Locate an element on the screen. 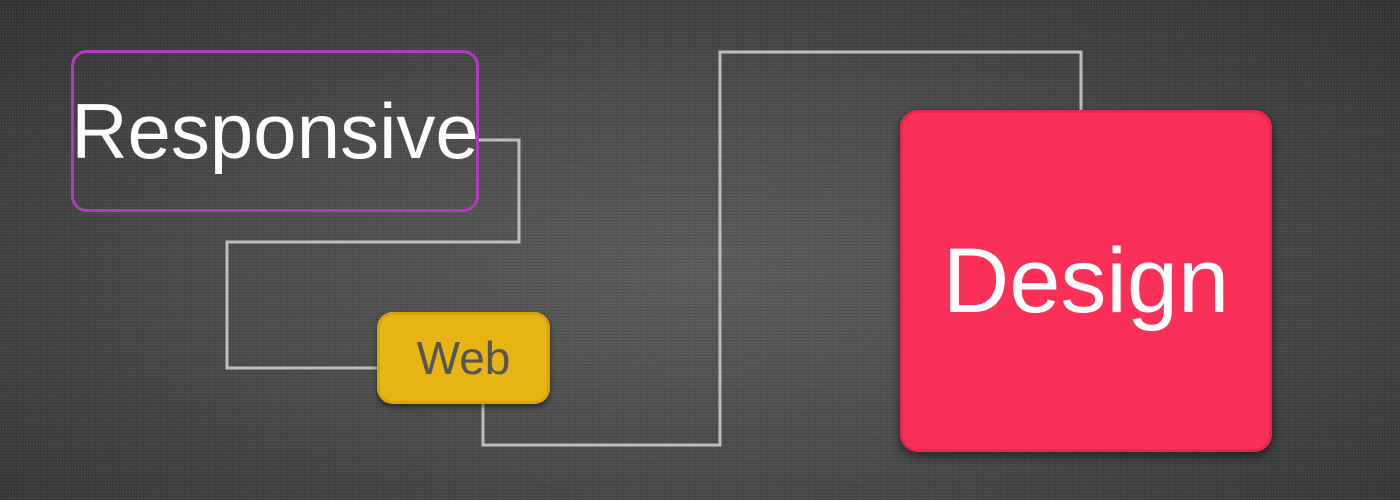 The width and height of the screenshot is (1400, 500). responsive-box: Responsive is located at coordinates (275, 131).